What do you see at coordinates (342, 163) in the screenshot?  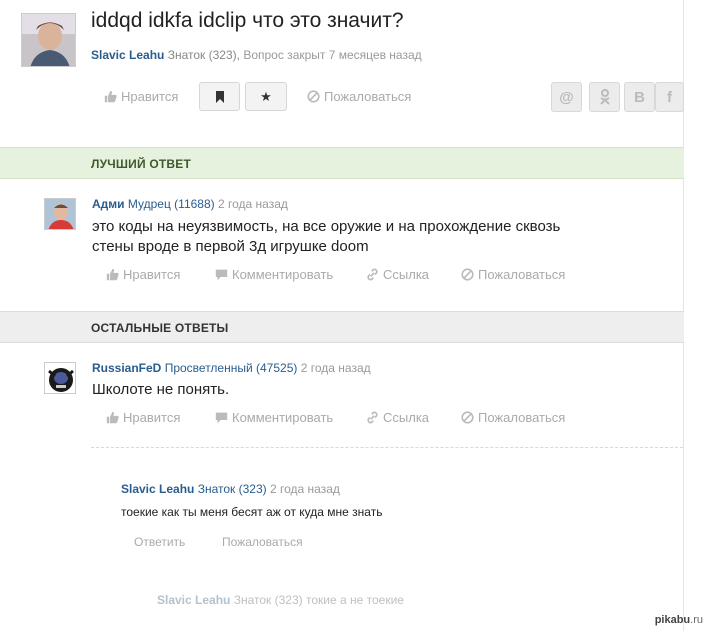 I see `best-answer-header: ЛУЧШИЙ ОТВЕТ` at bounding box center [342, 163].